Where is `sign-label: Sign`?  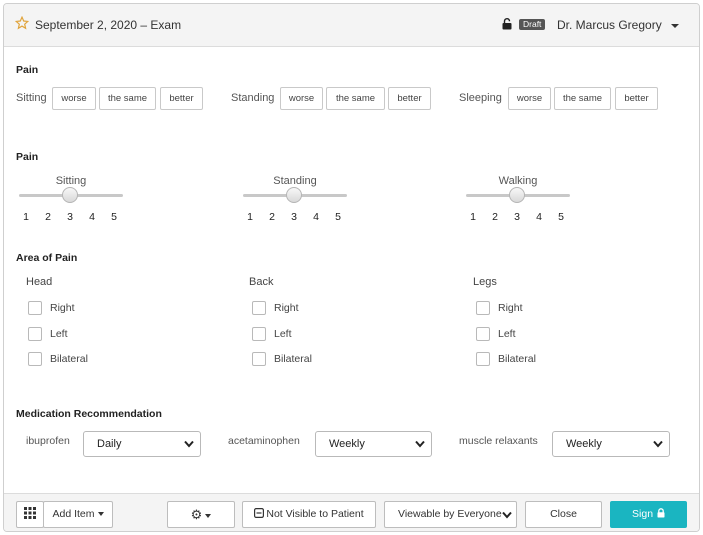 sign-label: Sign is located at coordinates (643, 514).